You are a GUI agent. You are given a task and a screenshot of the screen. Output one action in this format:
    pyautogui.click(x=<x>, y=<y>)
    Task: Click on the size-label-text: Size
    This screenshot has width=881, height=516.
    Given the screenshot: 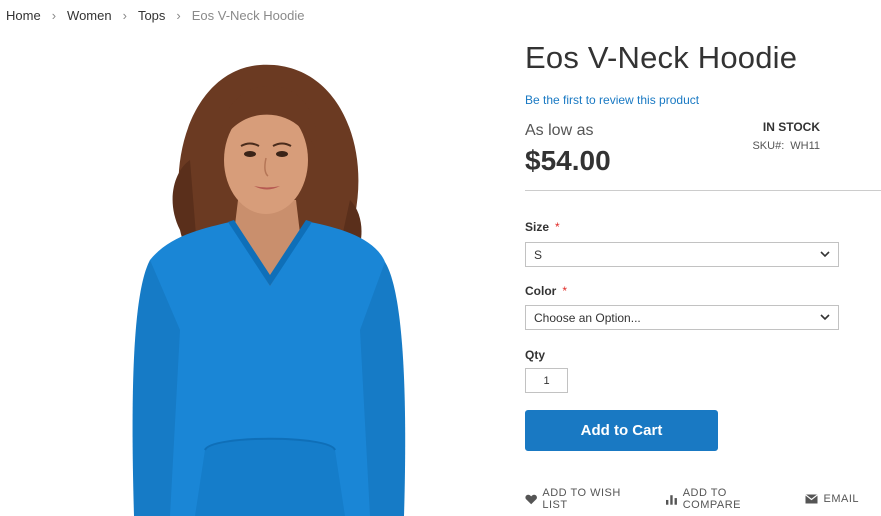 What is the action you would take?
    pyautogui.click(x=537, y=227)
    